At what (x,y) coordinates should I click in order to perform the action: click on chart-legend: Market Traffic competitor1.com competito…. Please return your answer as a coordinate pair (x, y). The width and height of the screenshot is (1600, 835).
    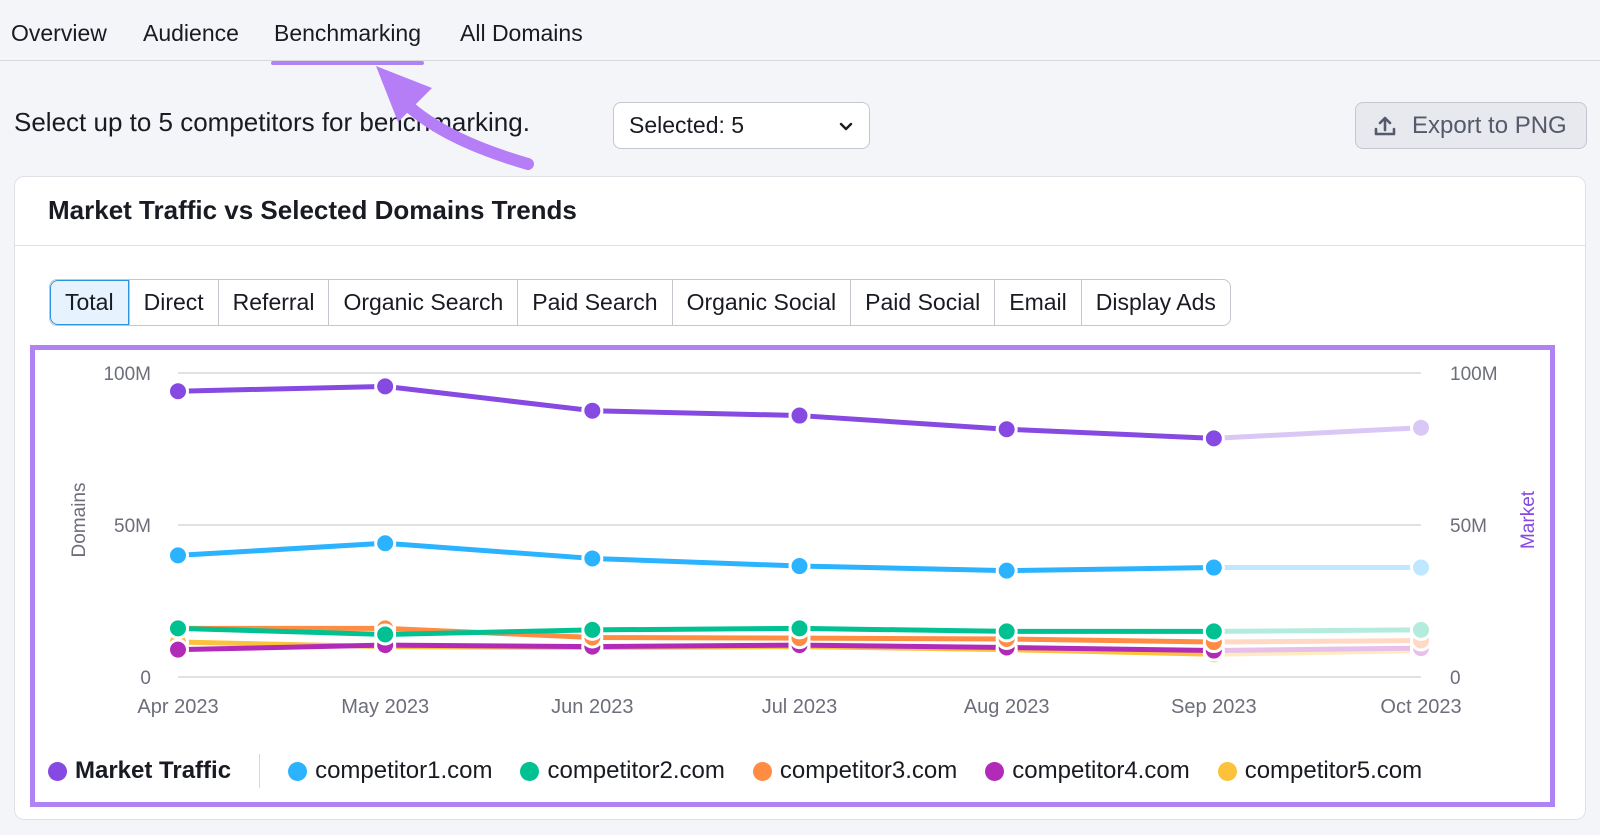
    Looking at the image, I should click on (749, 771).